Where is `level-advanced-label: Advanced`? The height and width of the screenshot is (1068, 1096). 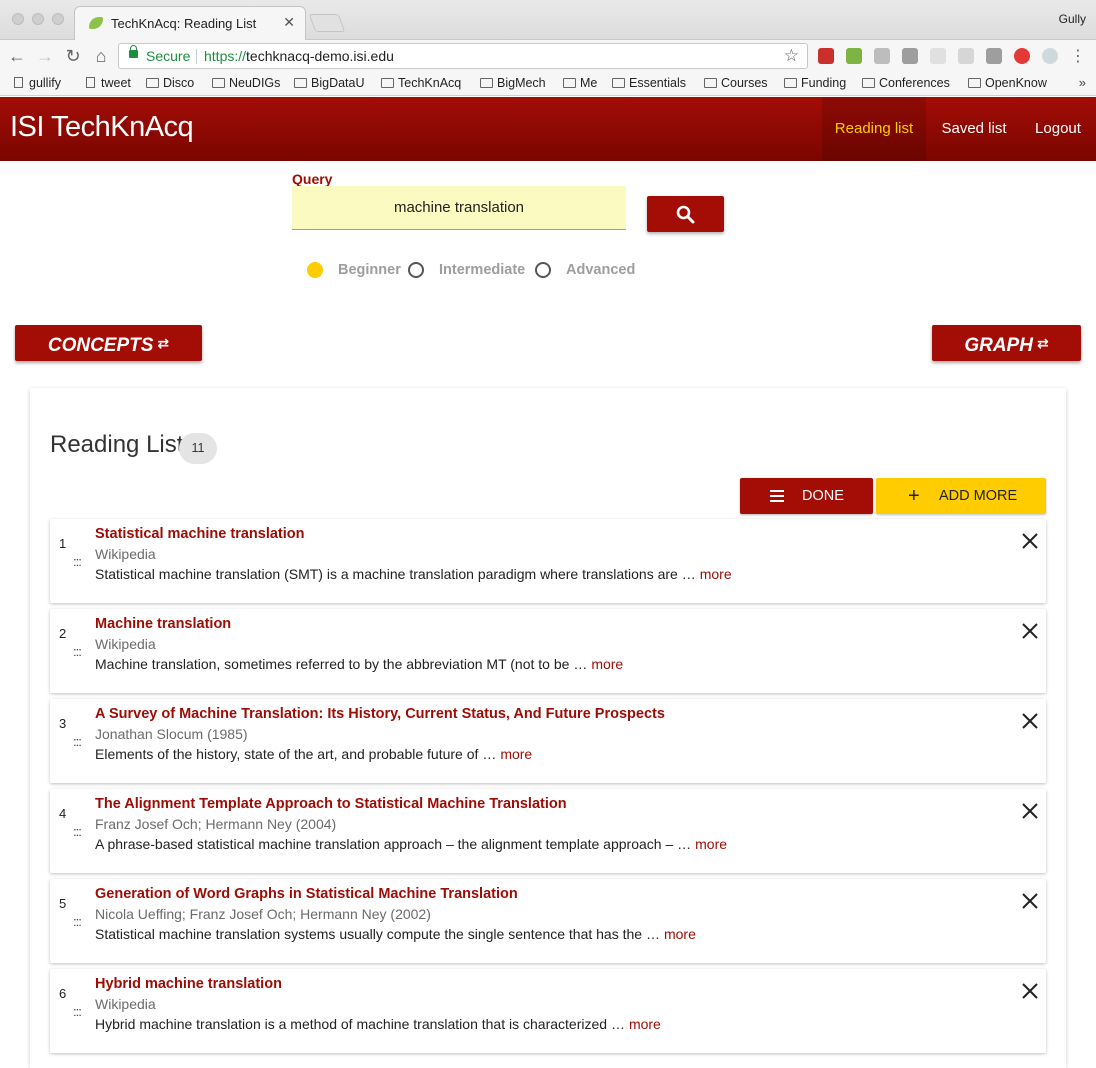
level-advanced-label: Advanced is located at coordinates (600, 270).